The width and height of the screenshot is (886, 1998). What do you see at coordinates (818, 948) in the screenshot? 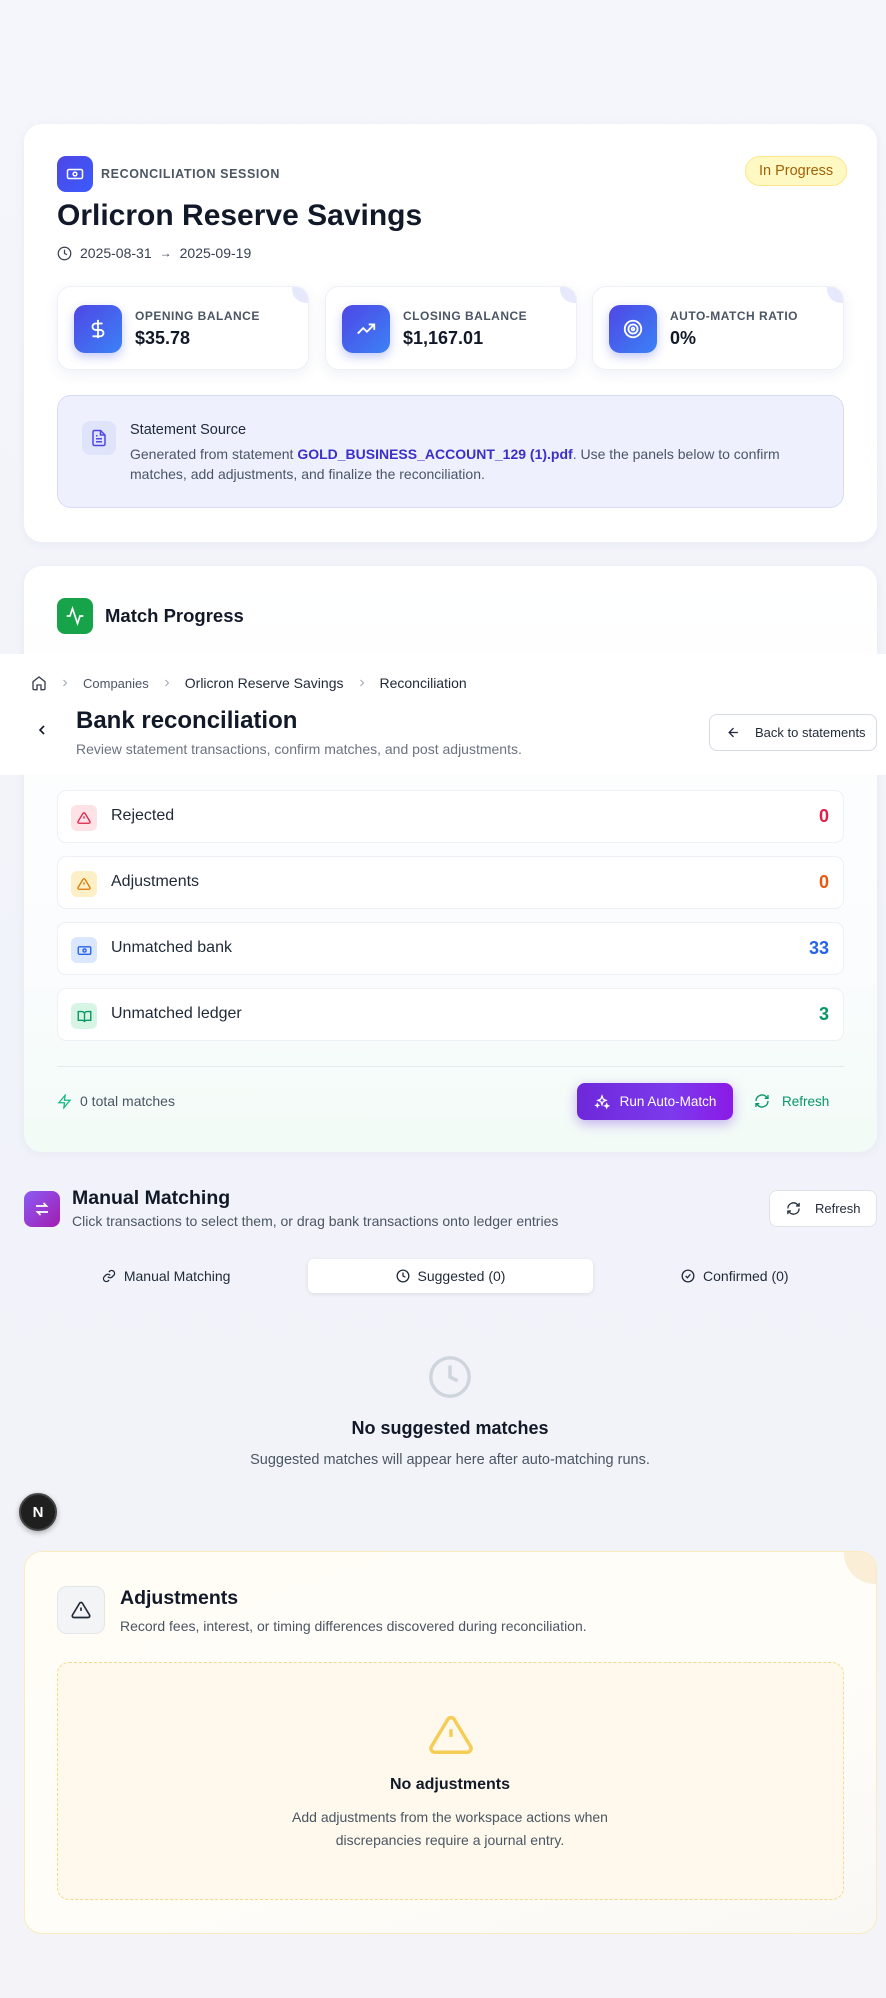
I see `row-count: 33` at bounding box center [818, 948].